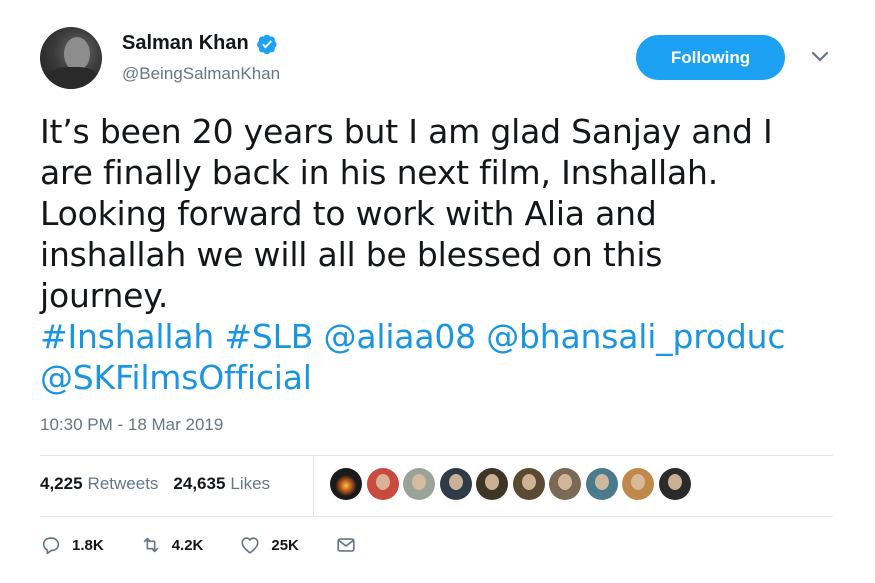  What do you see at coordinates (250, 545) in the screenshot?
I see `like-icon` at bounding box center [250, 545].